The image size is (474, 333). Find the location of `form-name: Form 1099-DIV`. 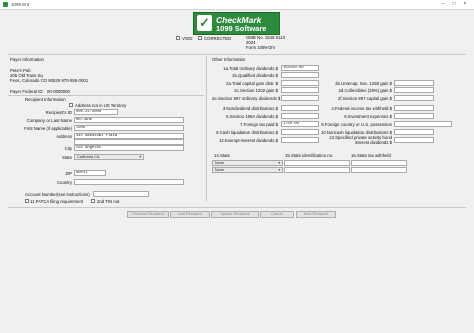

form-name: Form 1099-DIV is located at coordinates (261, 47).